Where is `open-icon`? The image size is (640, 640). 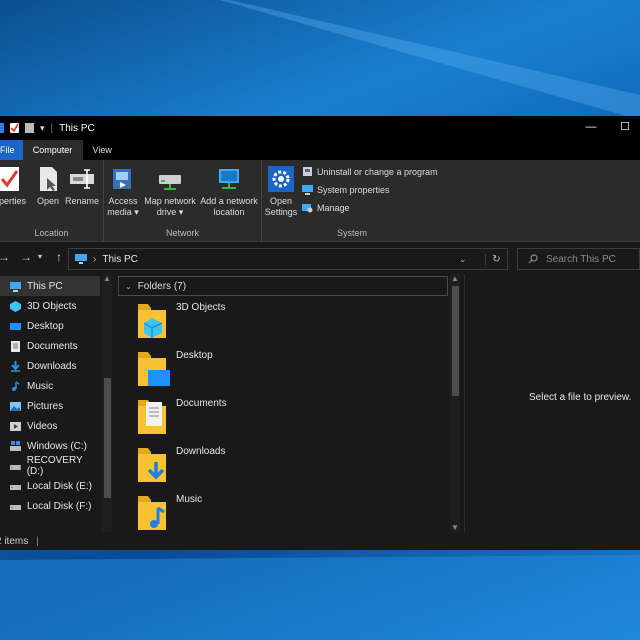
open-icon is located at coordinates (48, 179).